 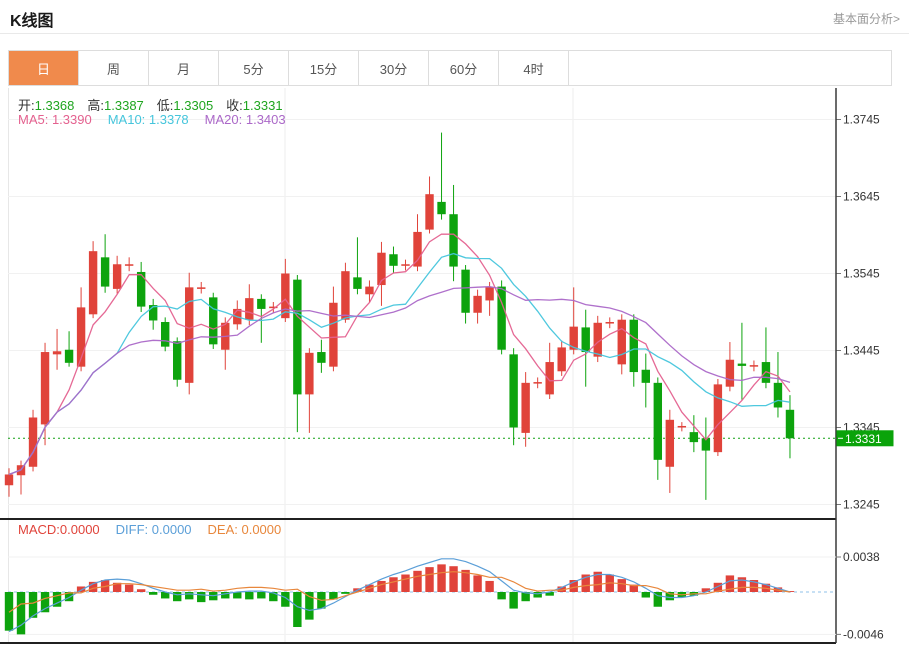 What do you see at coordinates (193, 105) in the screenshot?
I see `low-value: 1.3305` at bounding box center [193, 105].